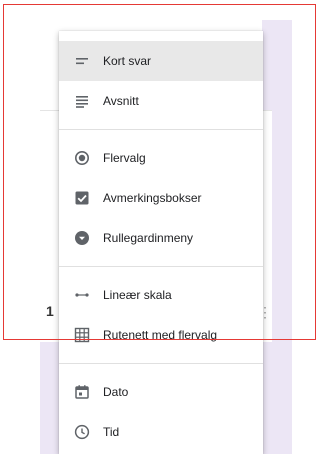 This screenshot has height=454, width=320. I want to click on menu-divider, so click(161, 363).